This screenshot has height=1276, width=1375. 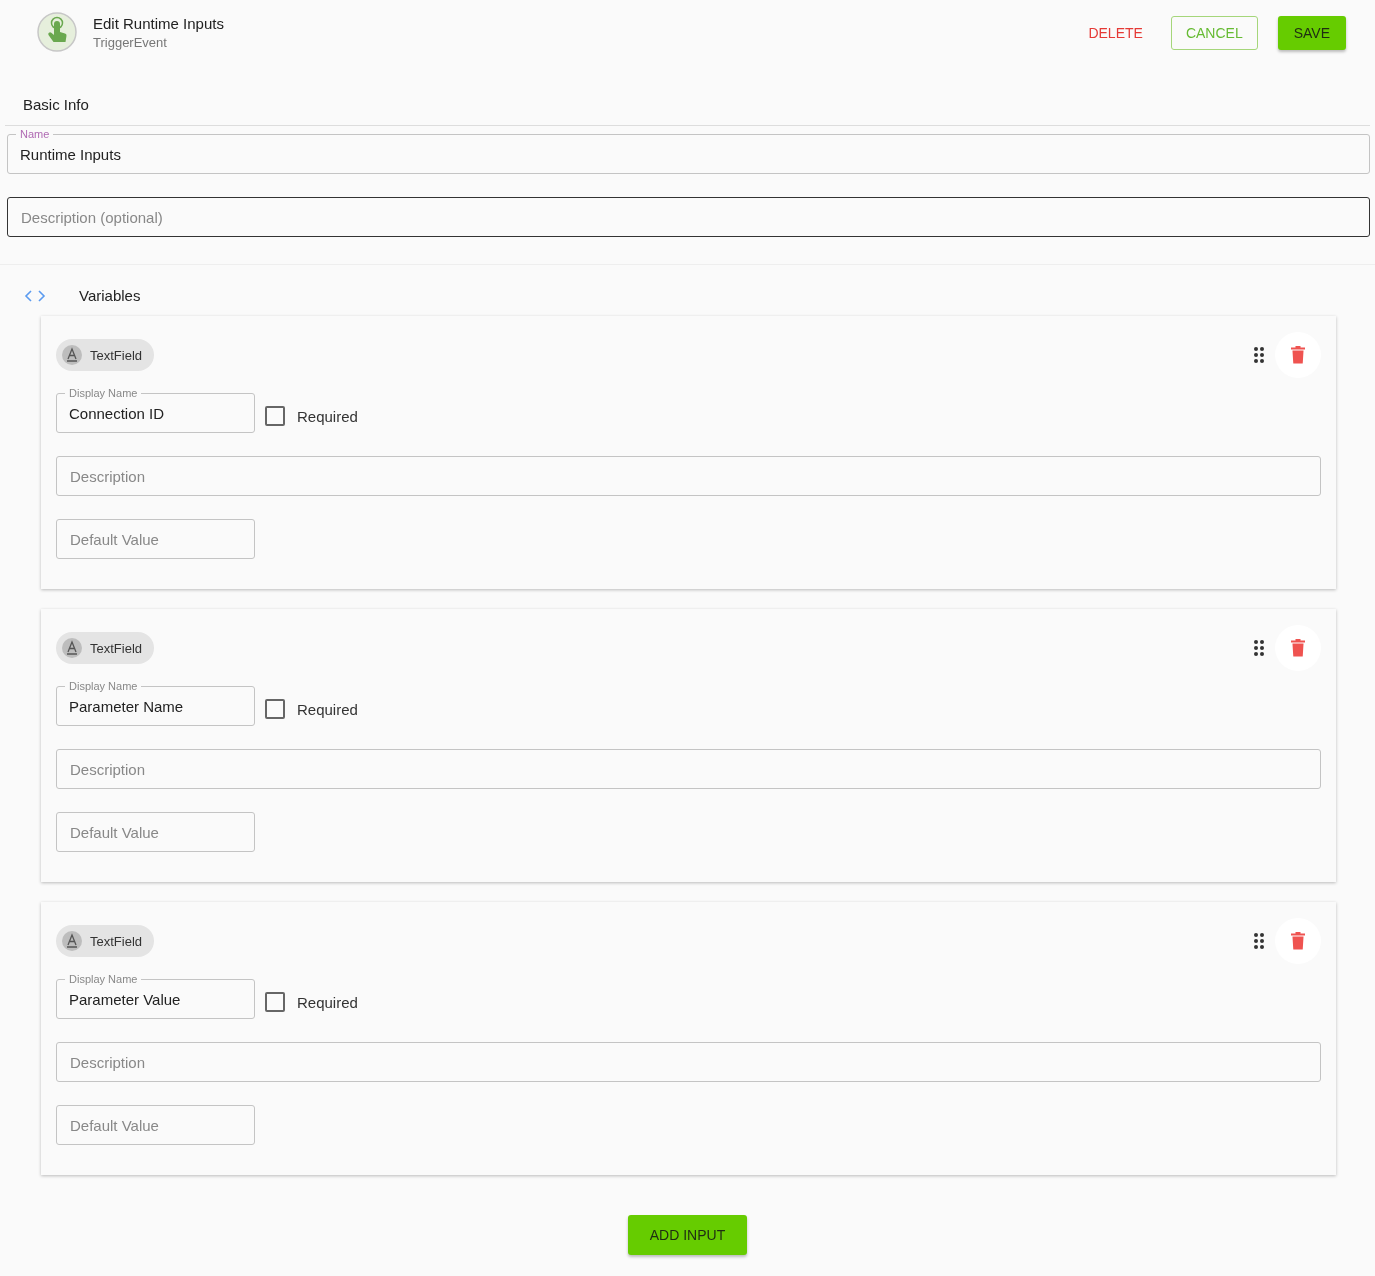 What do you see at coordinates (1311, 33) in the screenshot?
I see `save-button: SAVE` at bounding box center [1311, 33].